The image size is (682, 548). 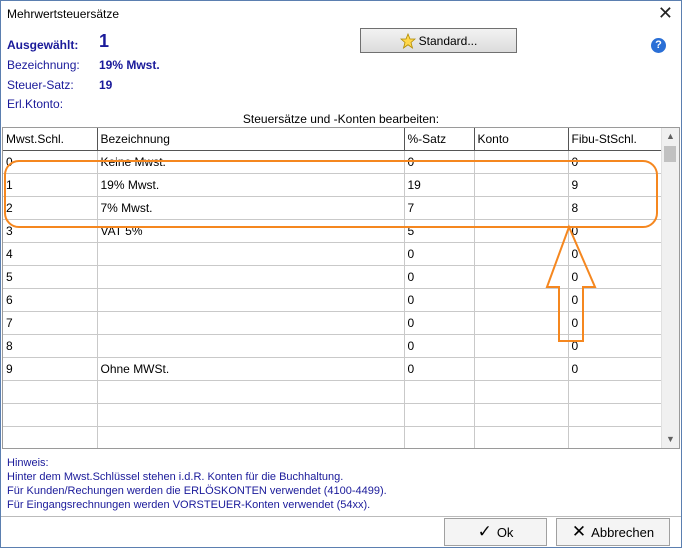 I want to click on table-row: 8 0 0, so click(x=333, y=346).